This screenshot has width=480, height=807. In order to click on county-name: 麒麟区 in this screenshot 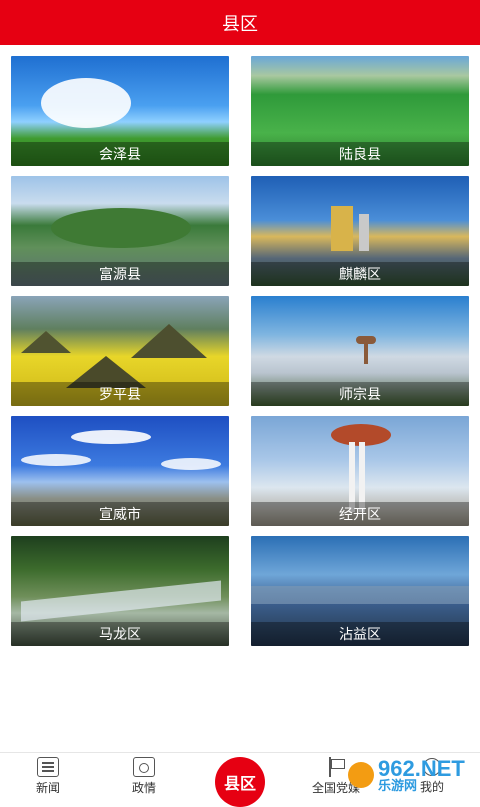, I will do `click(360, 274)`.